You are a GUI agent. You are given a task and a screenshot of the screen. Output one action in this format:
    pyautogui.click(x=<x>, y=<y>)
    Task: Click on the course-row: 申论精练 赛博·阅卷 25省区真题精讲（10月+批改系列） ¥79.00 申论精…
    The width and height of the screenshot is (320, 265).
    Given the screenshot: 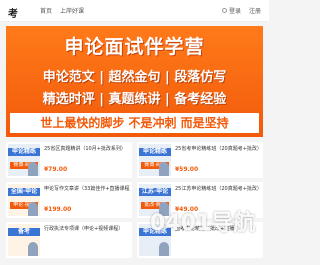 What is the action you would take?
    pyautogui.click(x=134, y=160)
    